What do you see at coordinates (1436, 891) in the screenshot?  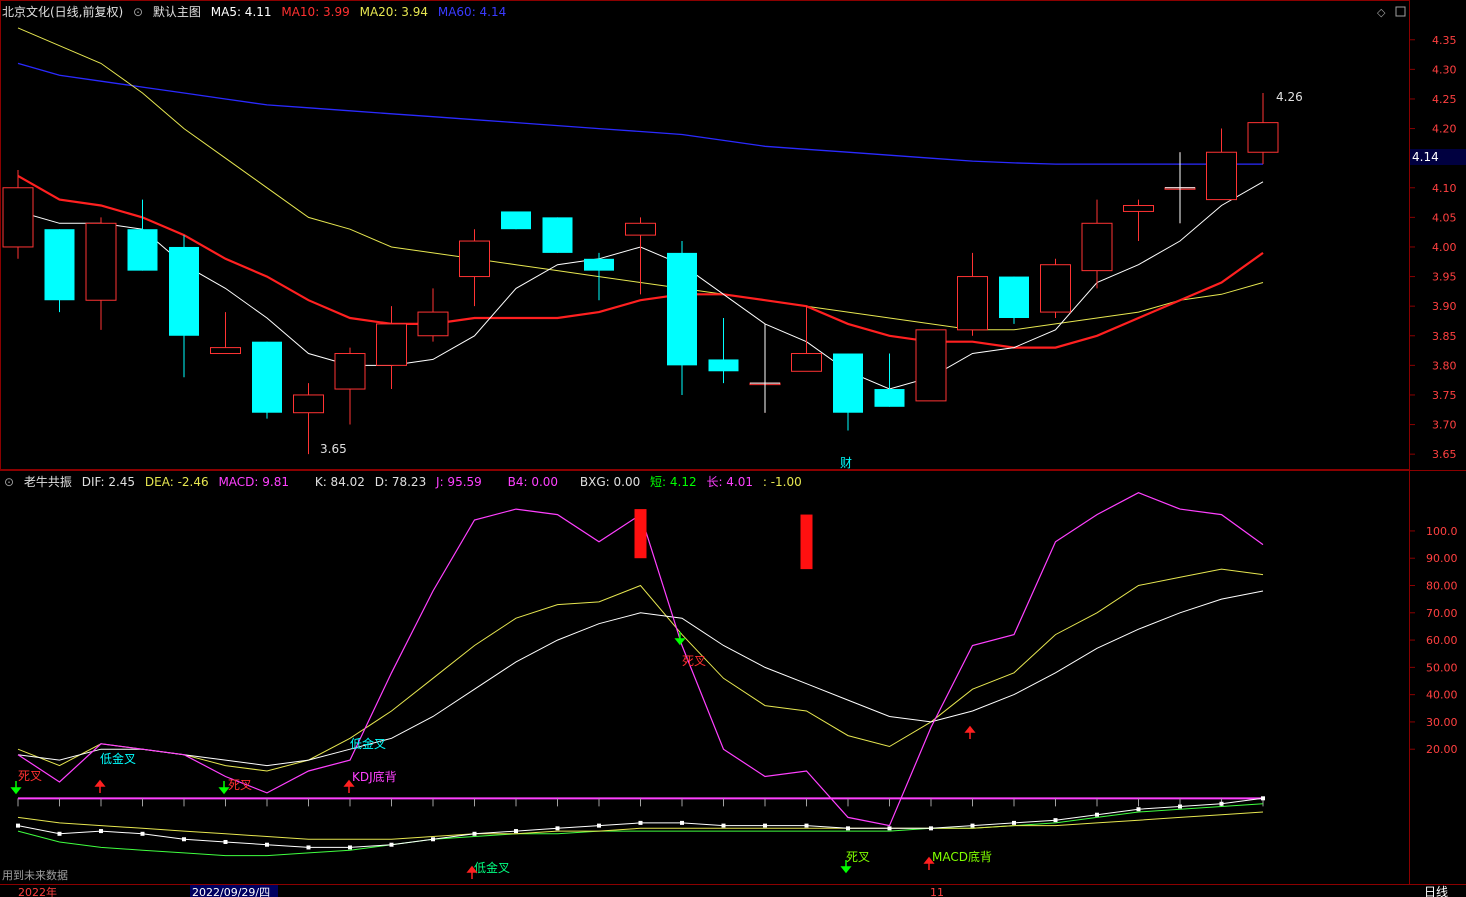 I see `period-label: 日线` at bounding box center [1436, 891].